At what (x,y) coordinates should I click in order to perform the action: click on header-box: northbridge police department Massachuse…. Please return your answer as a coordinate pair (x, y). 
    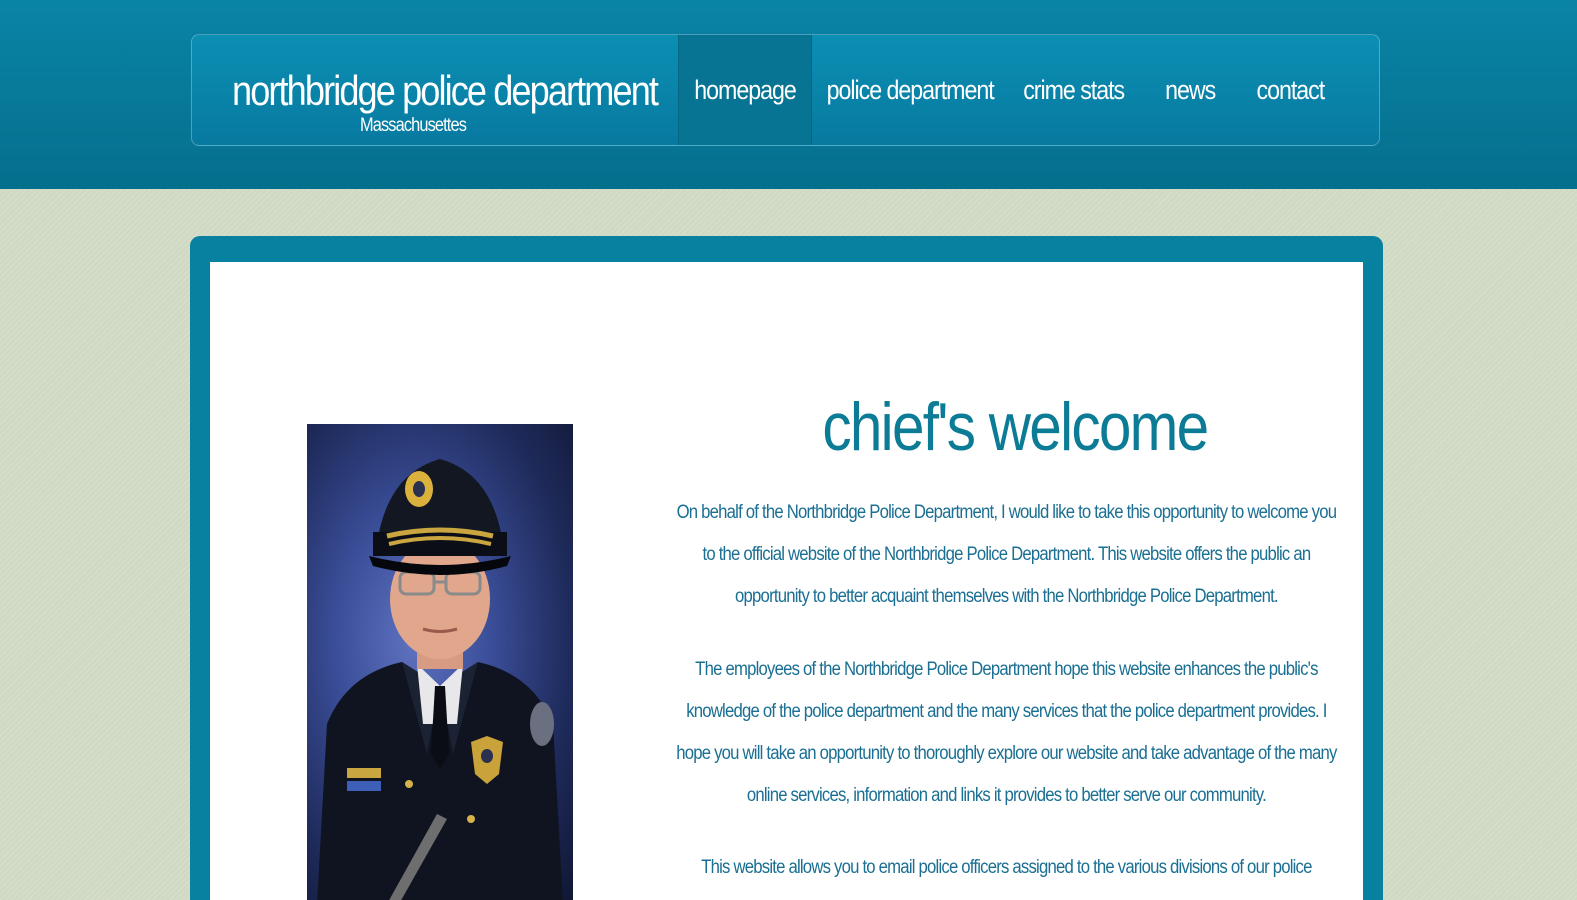
    Looking at the image, I should click on (785, 90).